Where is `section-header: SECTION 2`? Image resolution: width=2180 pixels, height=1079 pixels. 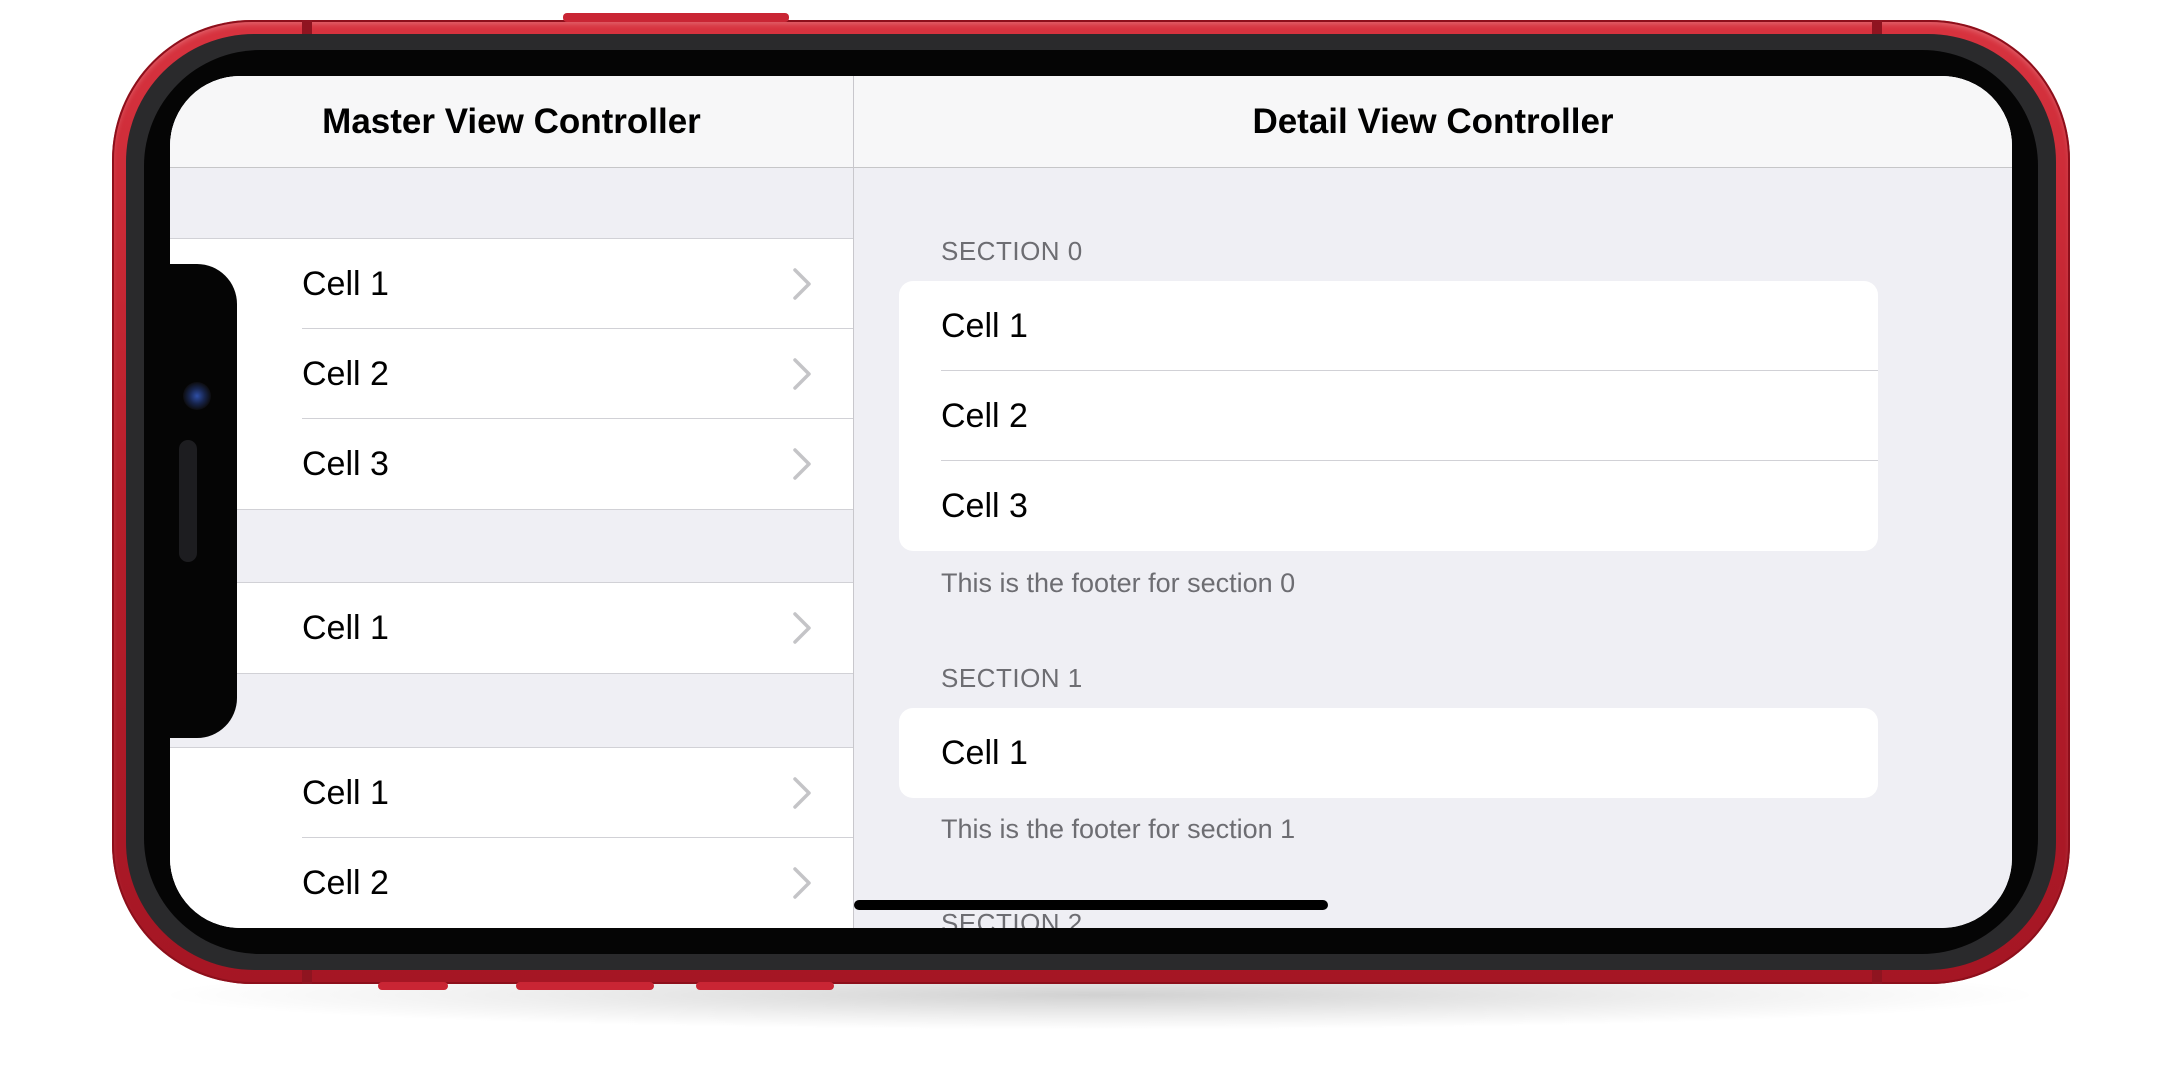
section-header: SECTION 2 is located at coordinates (1012, 918).